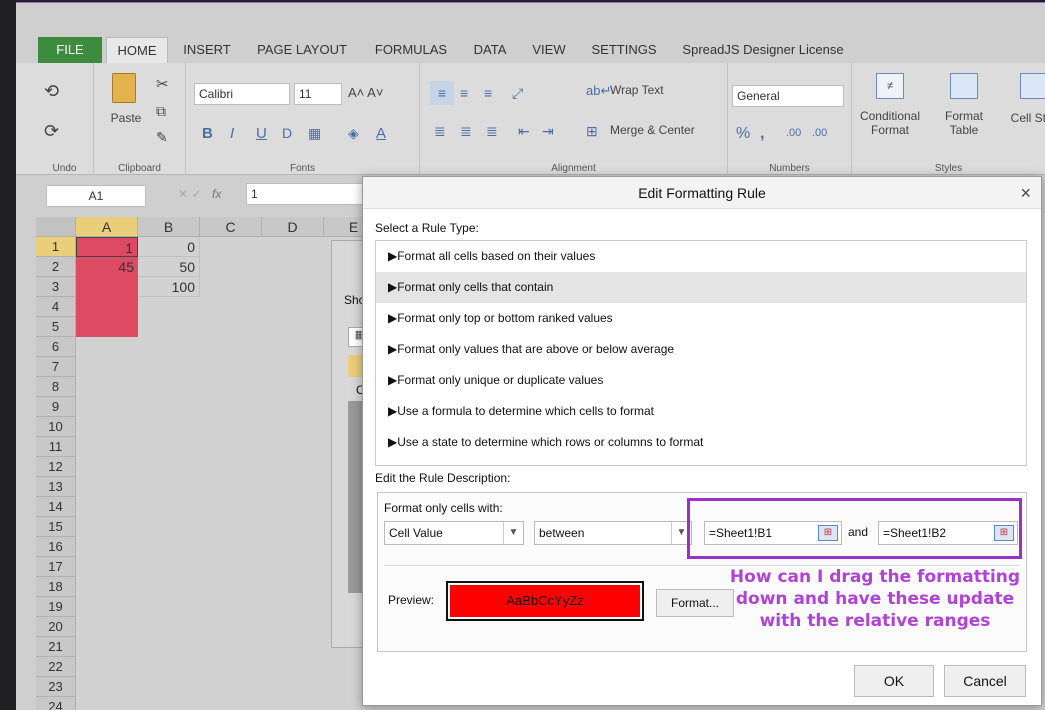 The width and height of the screenshot is (1045, 710). I want to click on cell-a1: 1, so click(107, 247).